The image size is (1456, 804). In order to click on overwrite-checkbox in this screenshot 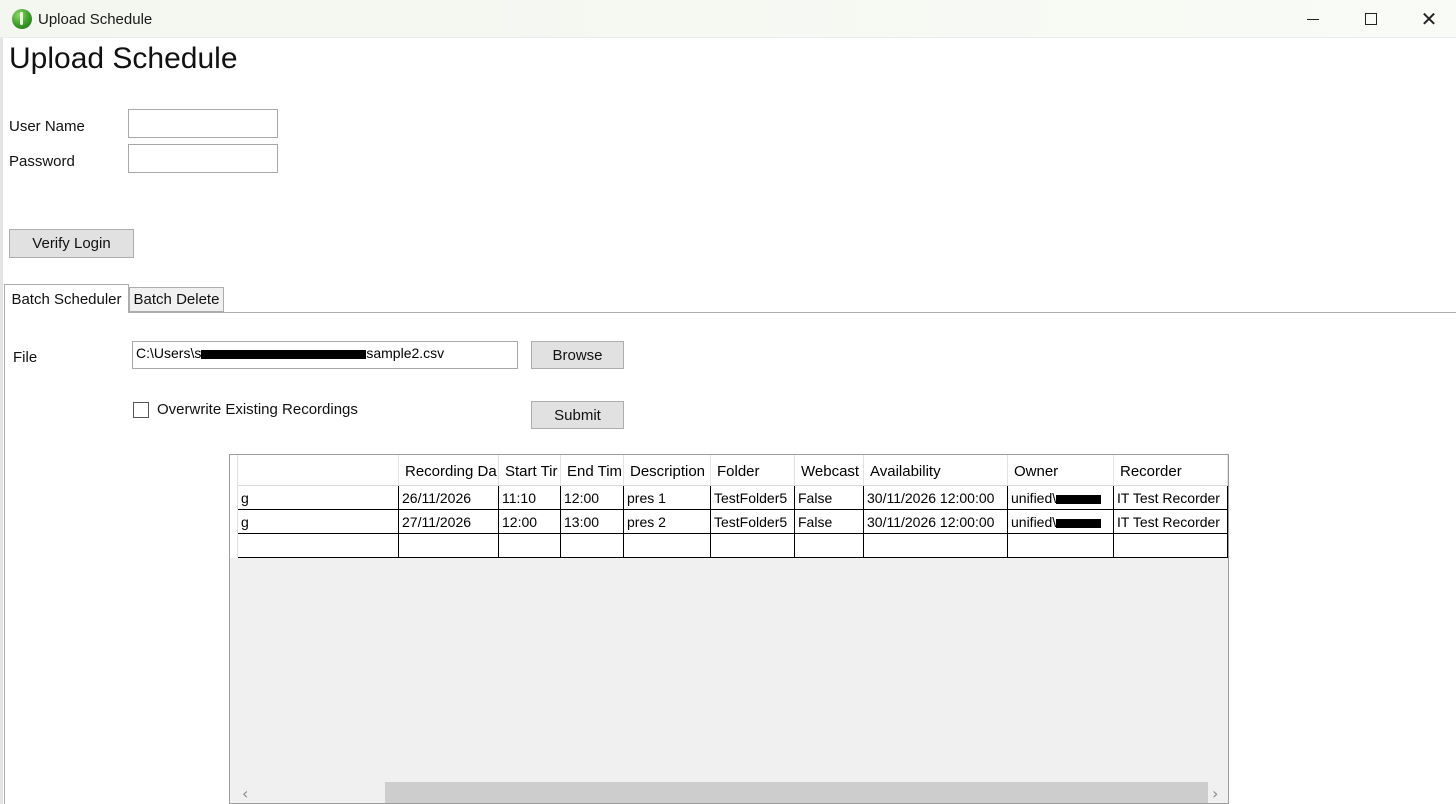, I will do `click(141, 410)`.